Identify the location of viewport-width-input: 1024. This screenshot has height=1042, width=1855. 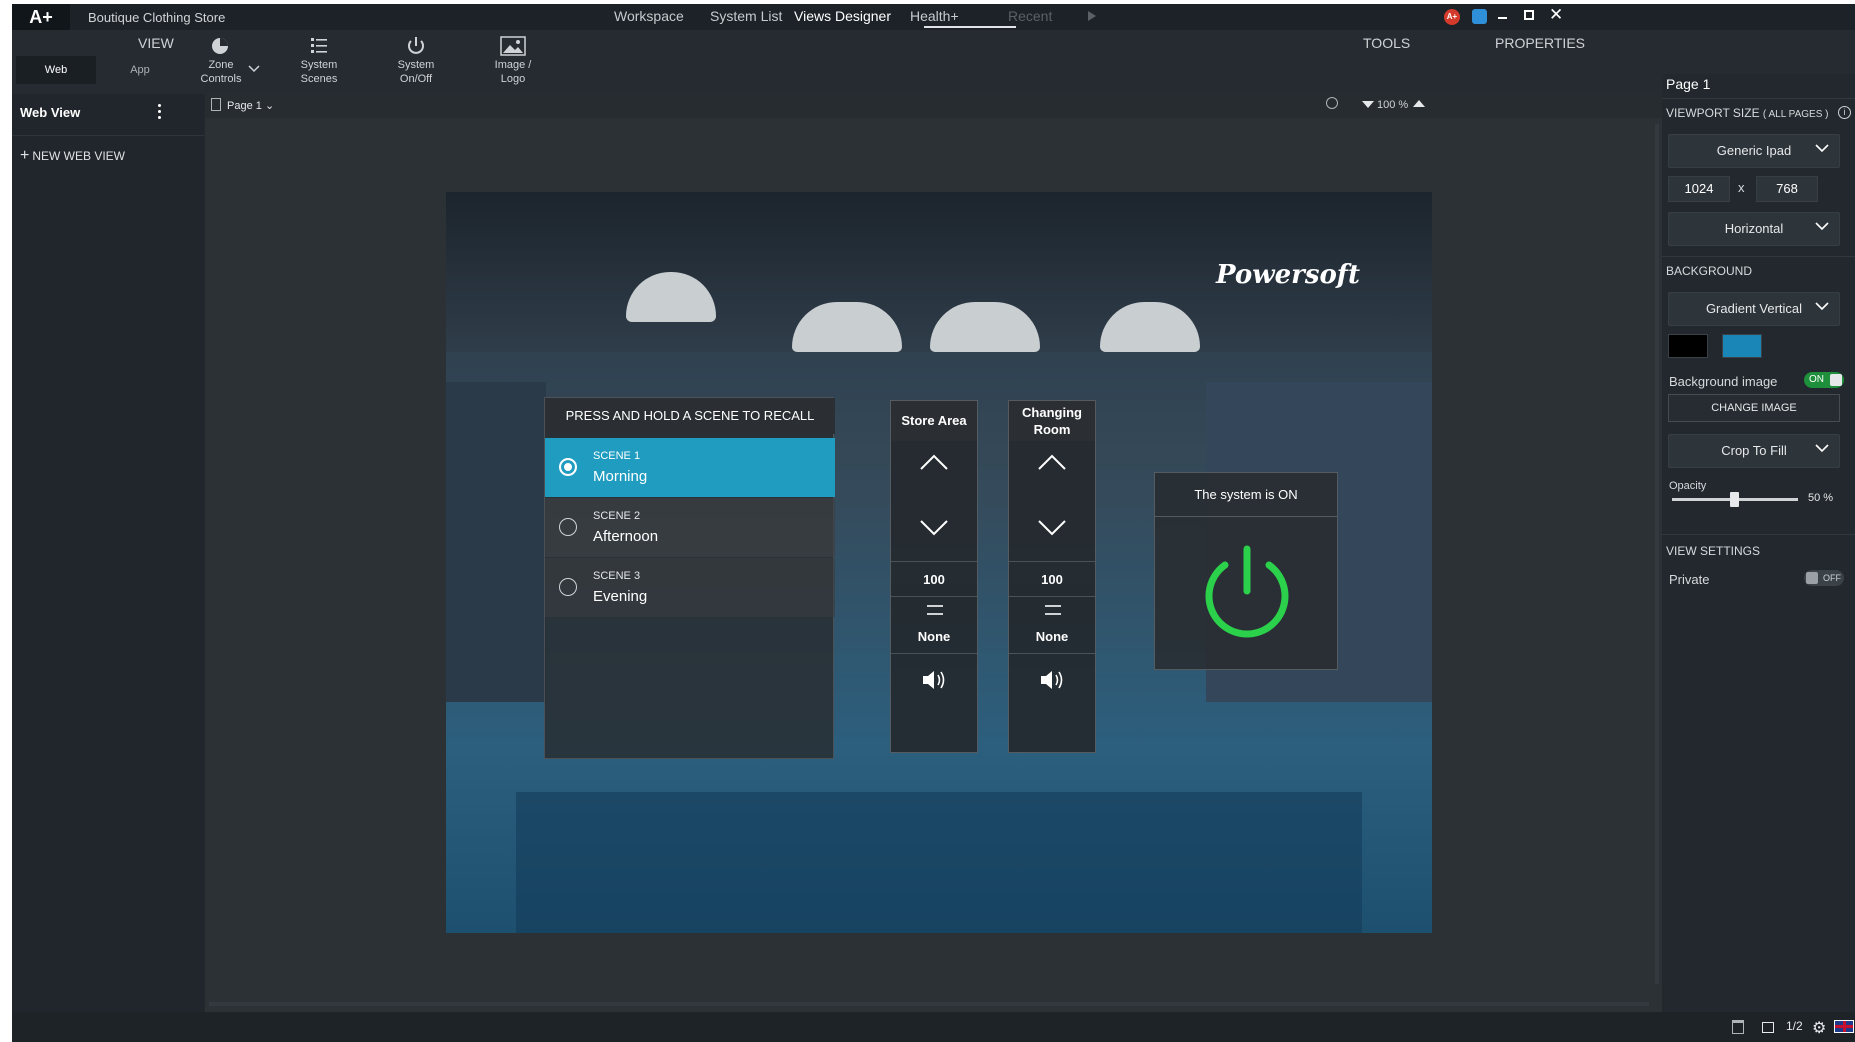
(1699, 189).